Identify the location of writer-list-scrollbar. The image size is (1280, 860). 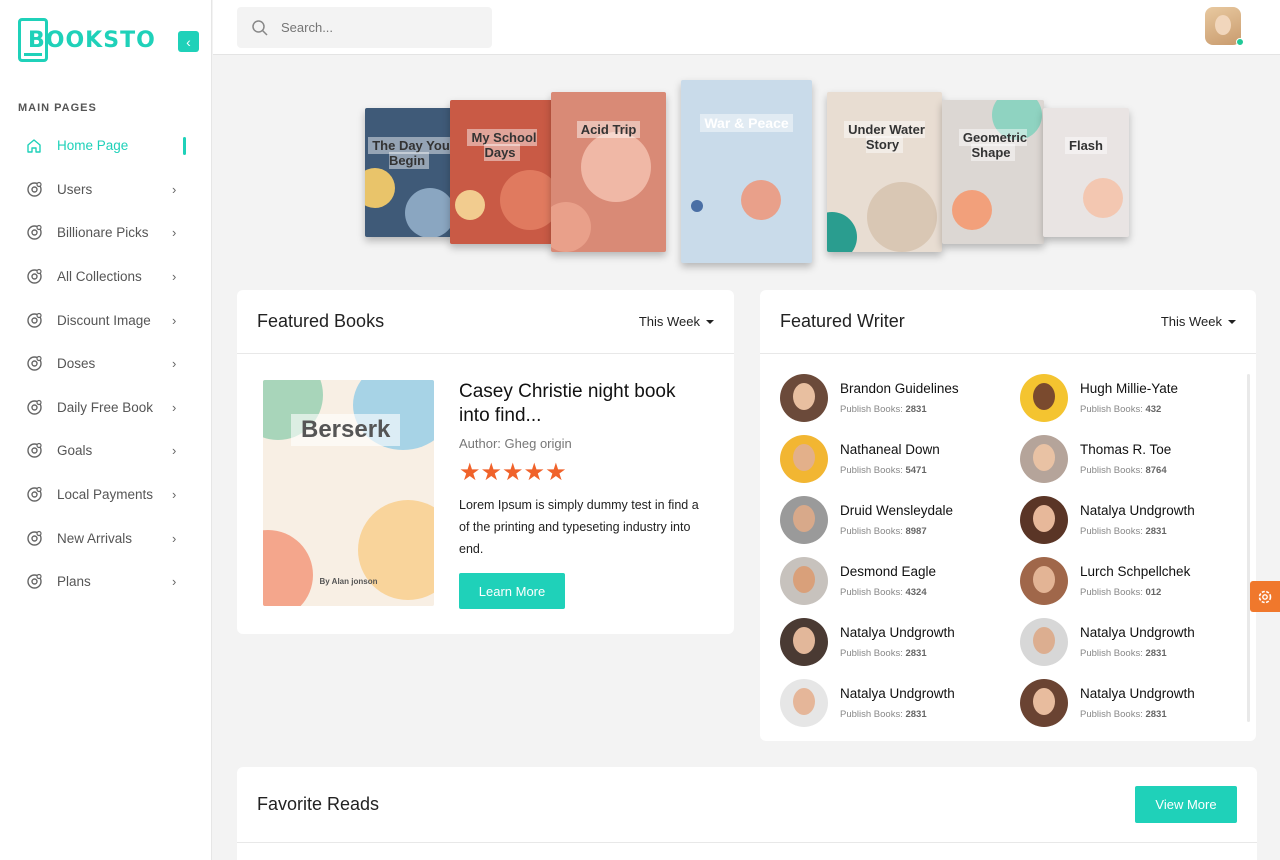
(1248, 548).